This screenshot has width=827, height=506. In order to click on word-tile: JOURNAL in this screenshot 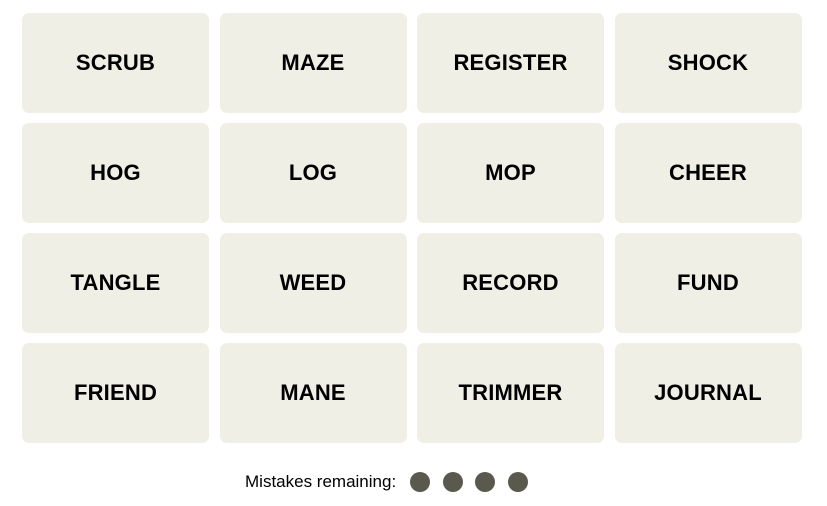, I will do `click(708, 393)`.